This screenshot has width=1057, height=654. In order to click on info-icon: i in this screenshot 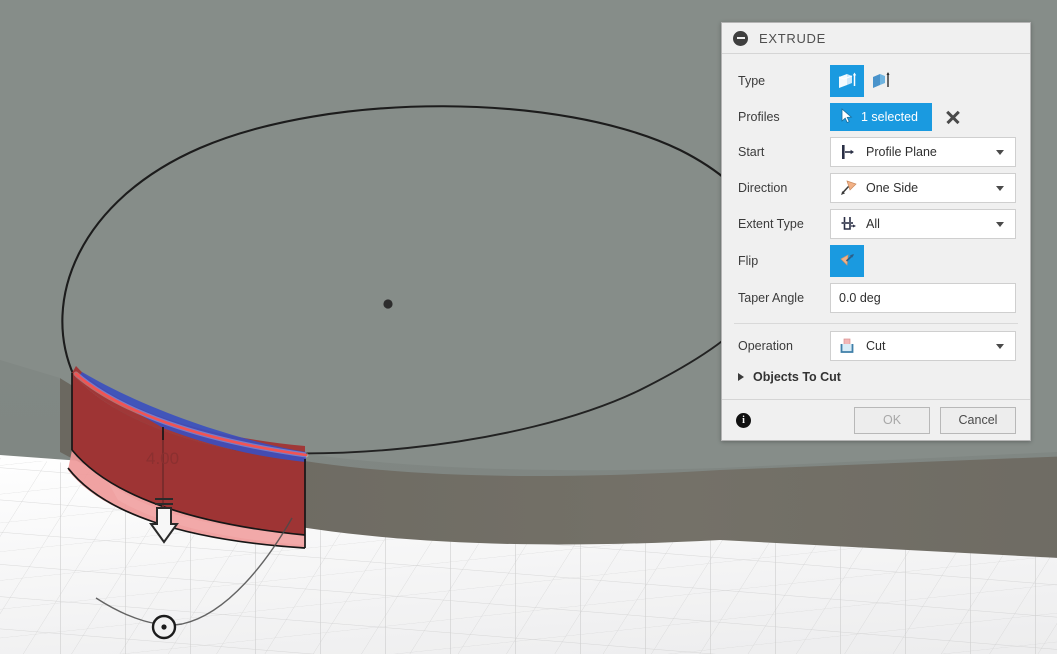, I will do `click(743, 420)`.